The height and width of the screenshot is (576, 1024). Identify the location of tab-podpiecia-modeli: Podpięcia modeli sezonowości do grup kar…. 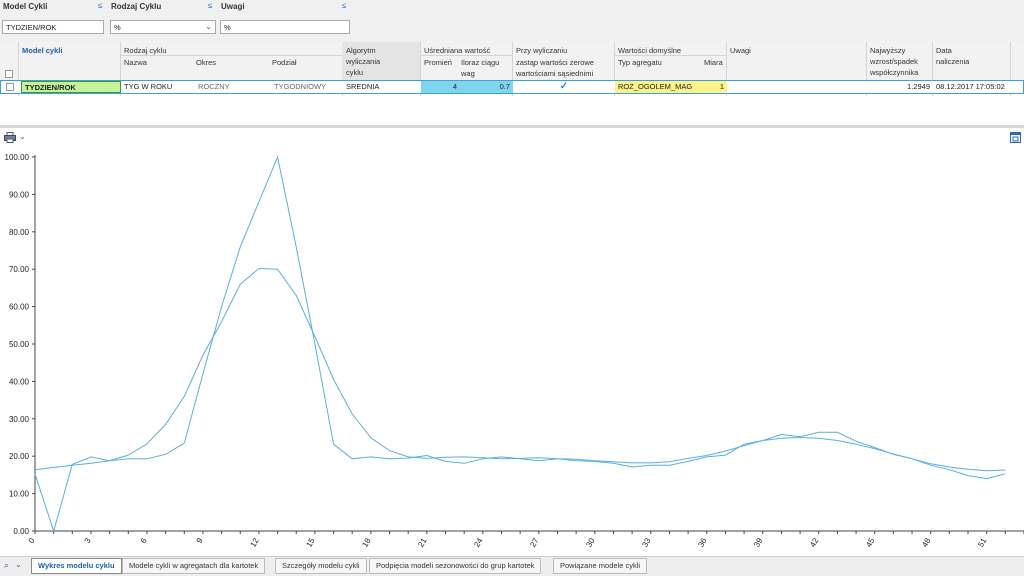
(455, 566).